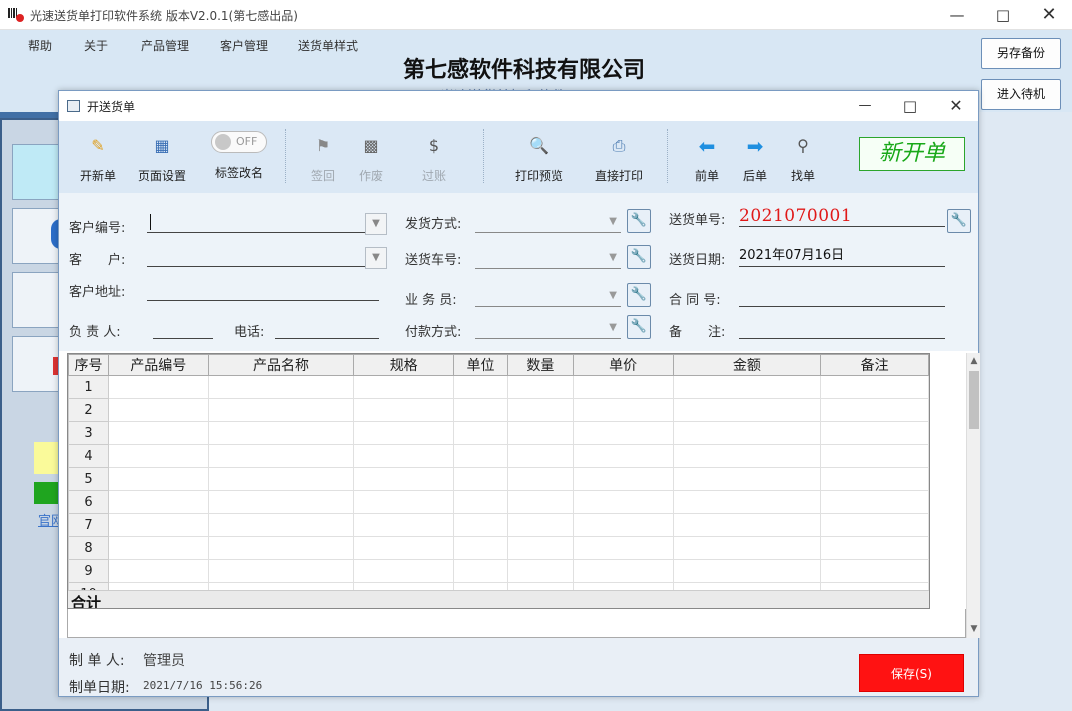  What do you see at coordinates (910, 106) in the screenshot?
I see `dialog-maximize-icon: □` at bounding box center [910, 106].